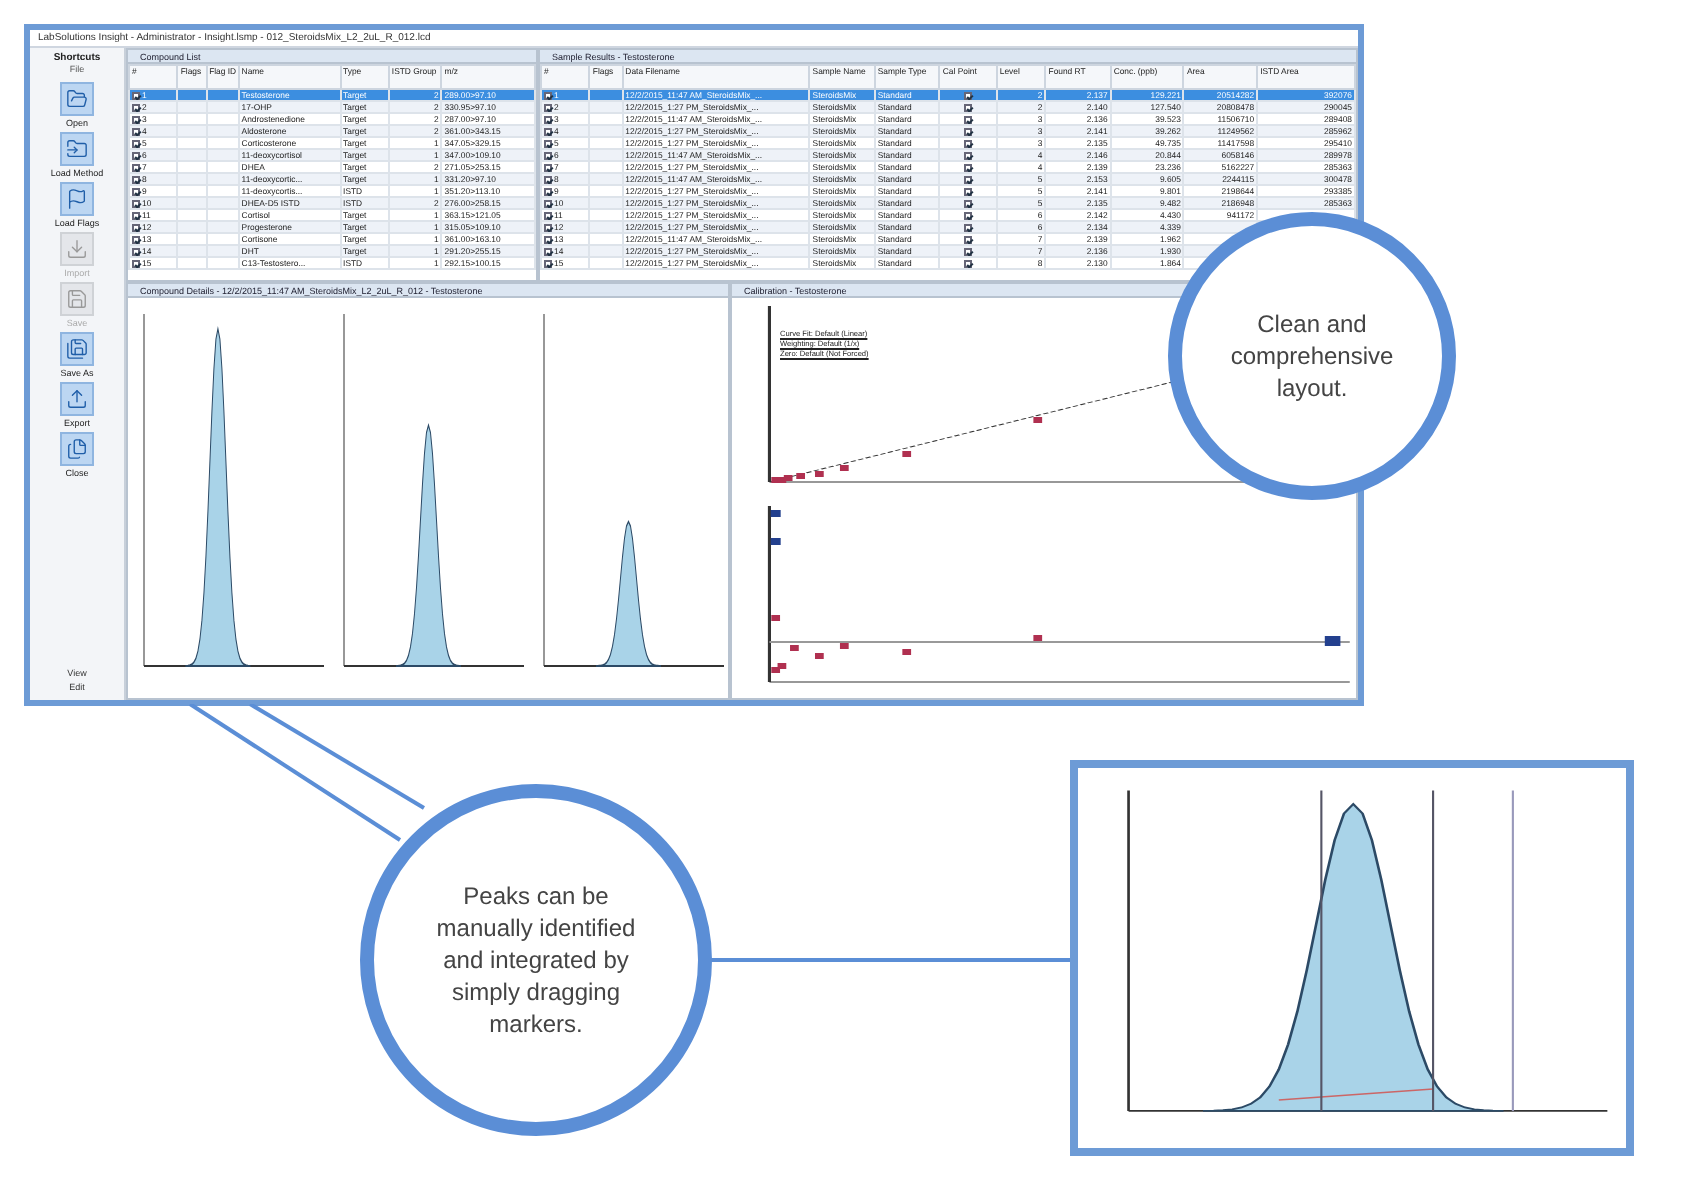  What do you see at coordinates (77, 449) in the screenshot?
I see `documents-icon` at bounding box center [77, 449].